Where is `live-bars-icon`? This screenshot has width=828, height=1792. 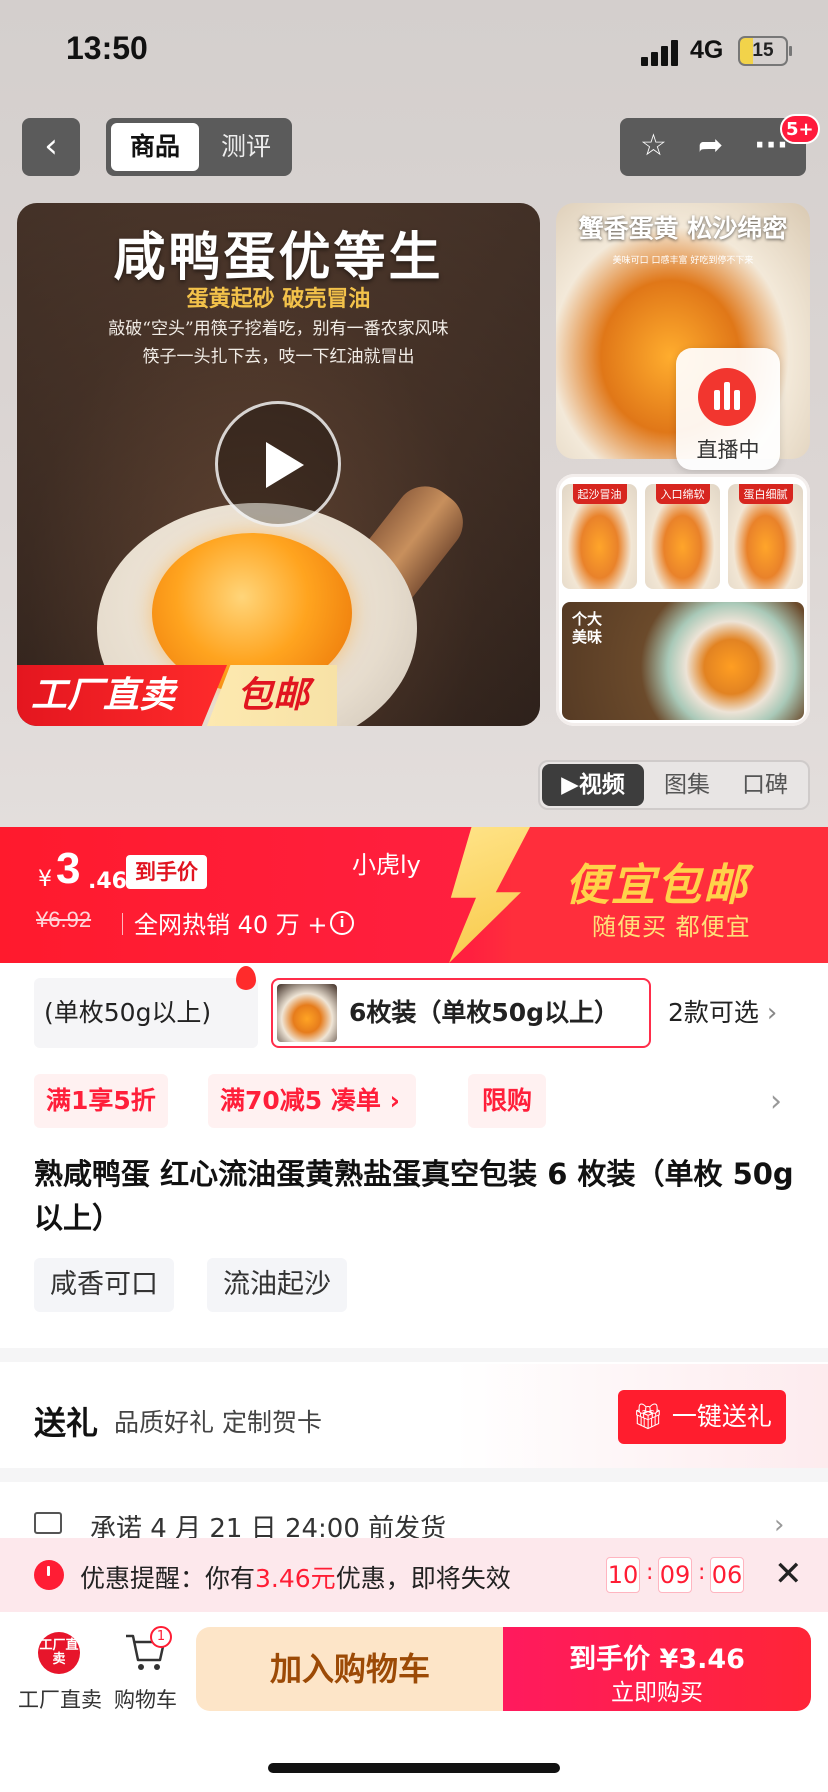 live-bars-icon is located at coordinates (727, 397).